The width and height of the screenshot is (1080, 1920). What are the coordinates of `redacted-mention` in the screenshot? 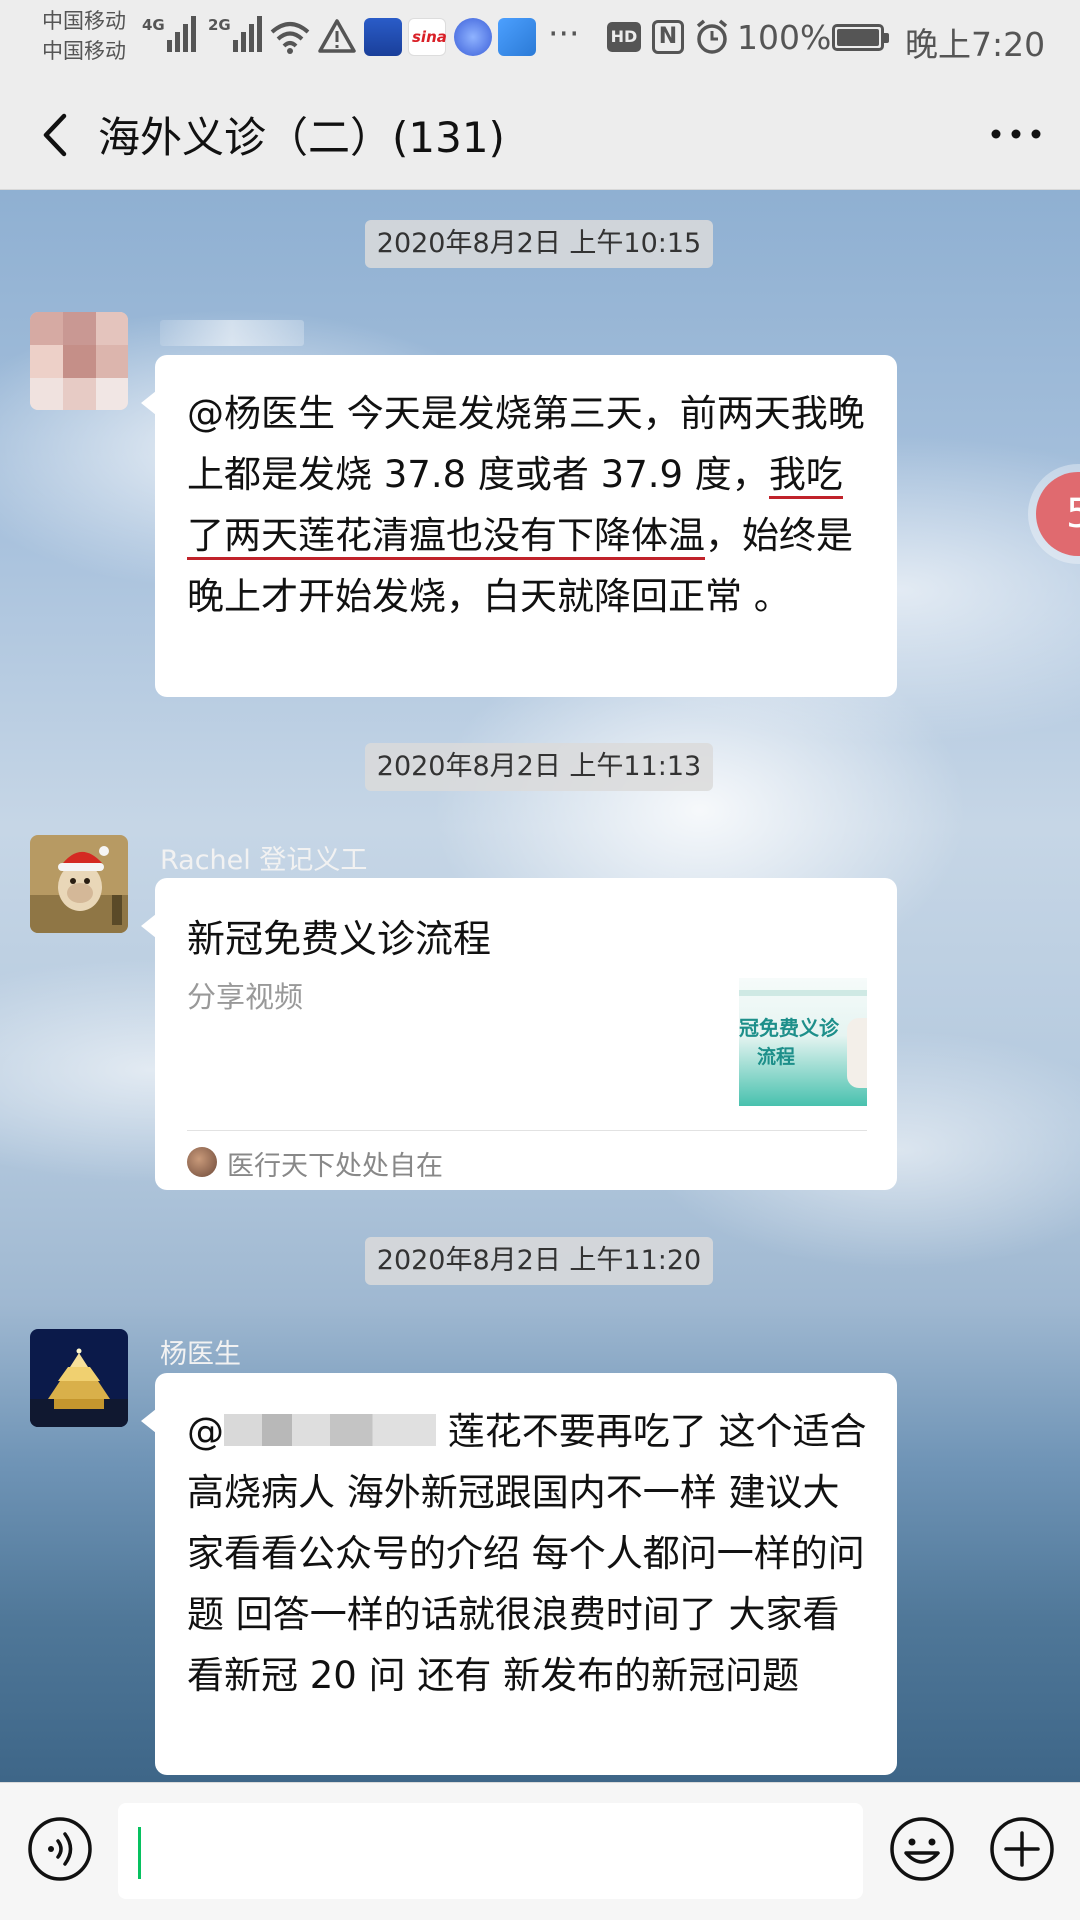 It's located at (330, 1430).